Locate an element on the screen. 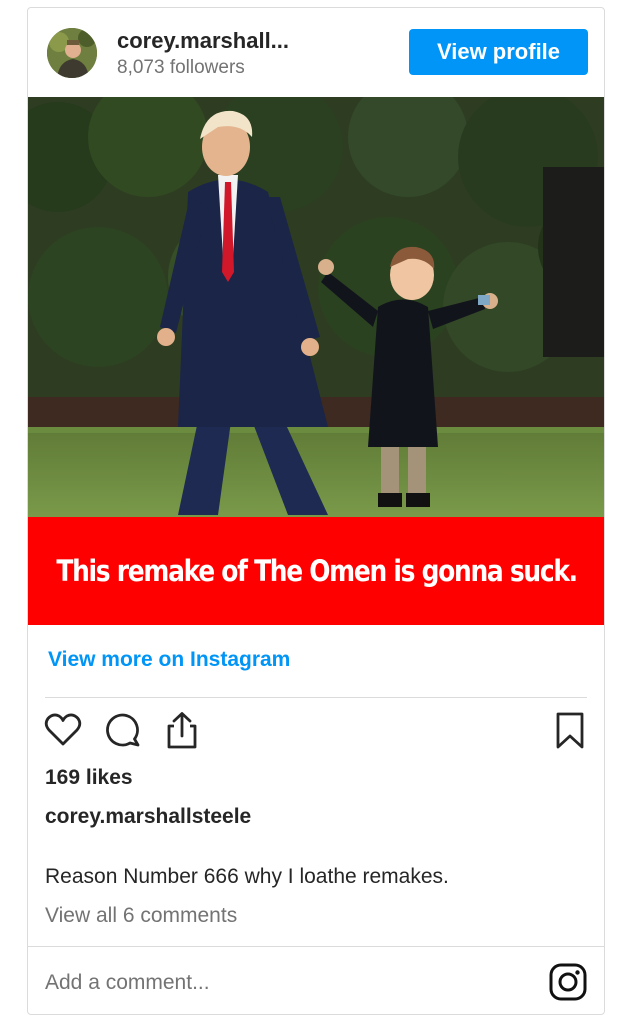 The width and height of the screenshot is (636, 1024). view-comments-link: View all 6 comments is located at coordinates (141, 916).